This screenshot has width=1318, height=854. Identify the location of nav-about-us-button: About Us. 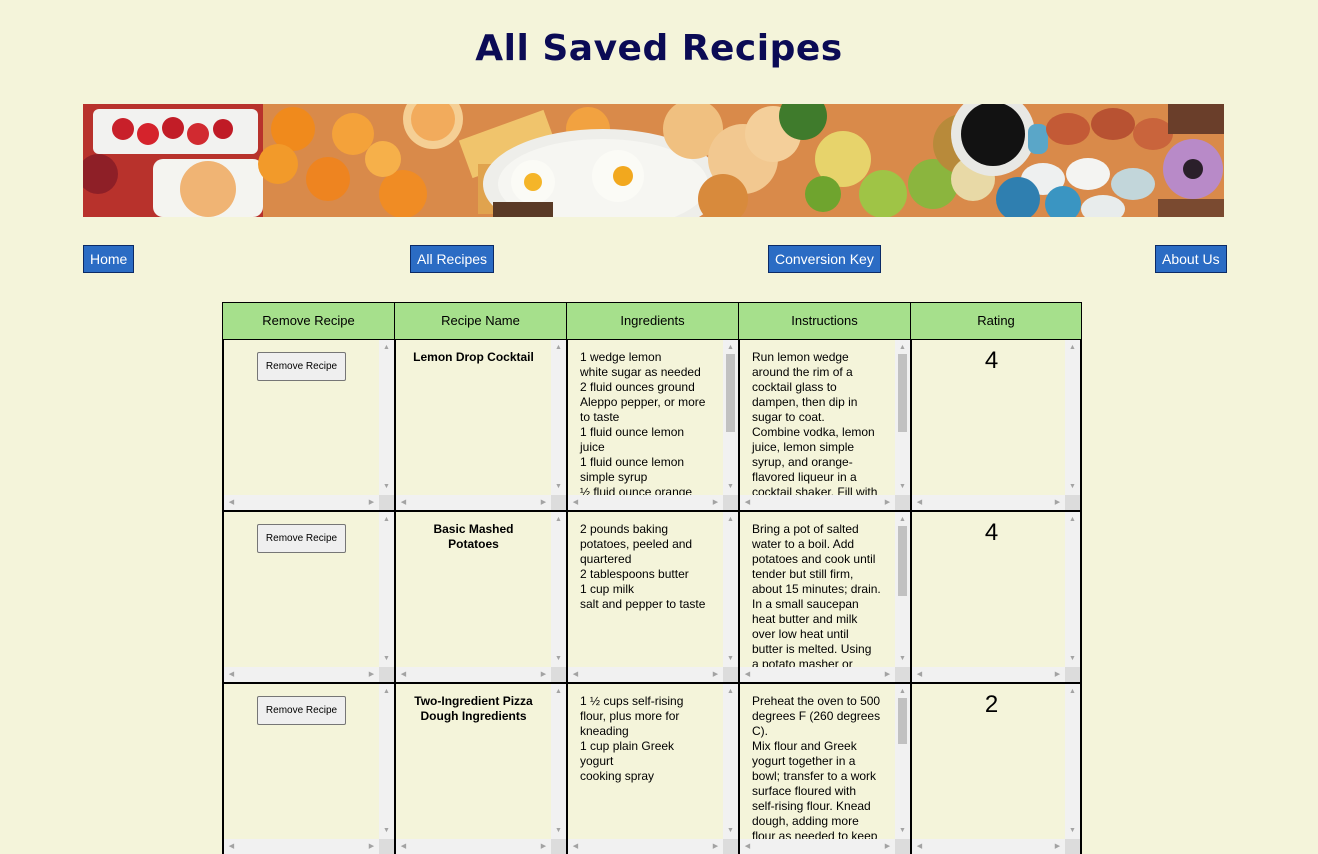
(1191, 259).